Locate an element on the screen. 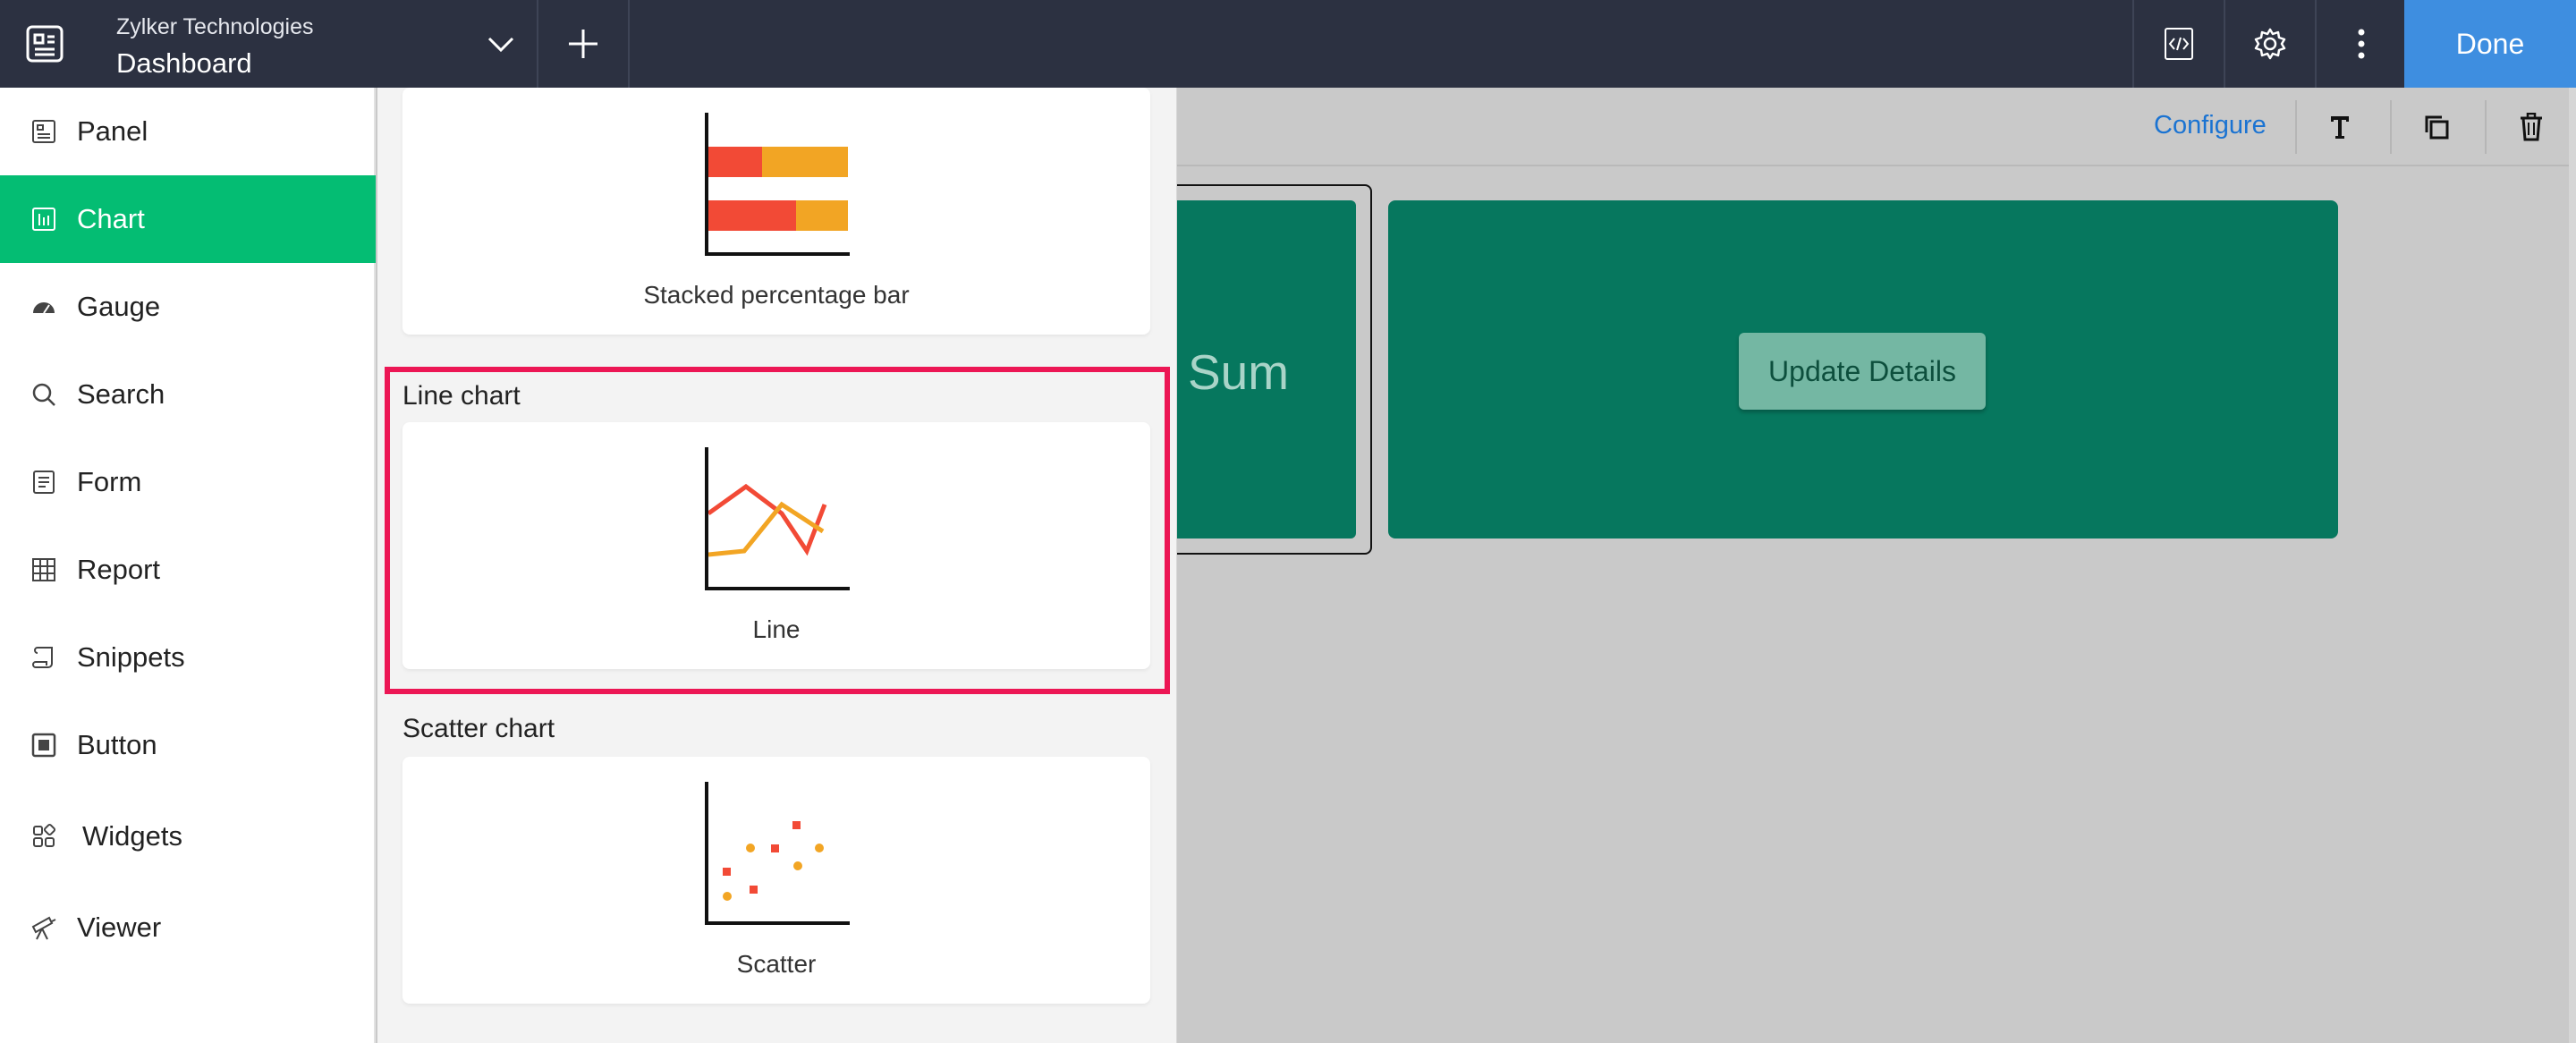 Image resolution: width=2576 pixels, height=1043 pixels. done-button: Done is located at coordinates (2490, 44).